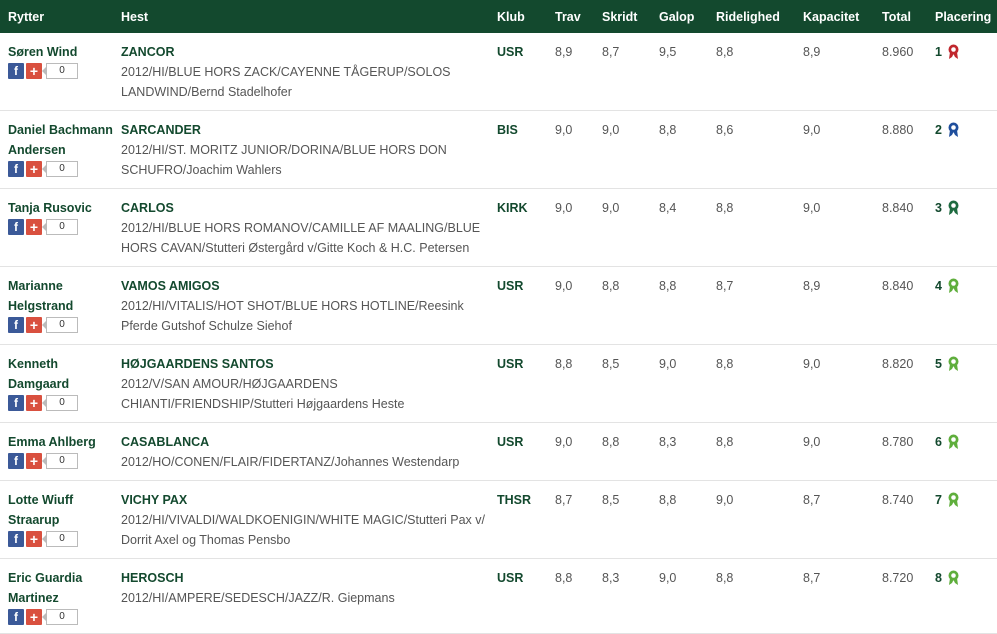 Image resolution: width=997 pixels, height=634 pixels. Describe the element at coordinates (60, 442) in the screenshot. I see `rider-name: Emma Ahlberg` at that location.